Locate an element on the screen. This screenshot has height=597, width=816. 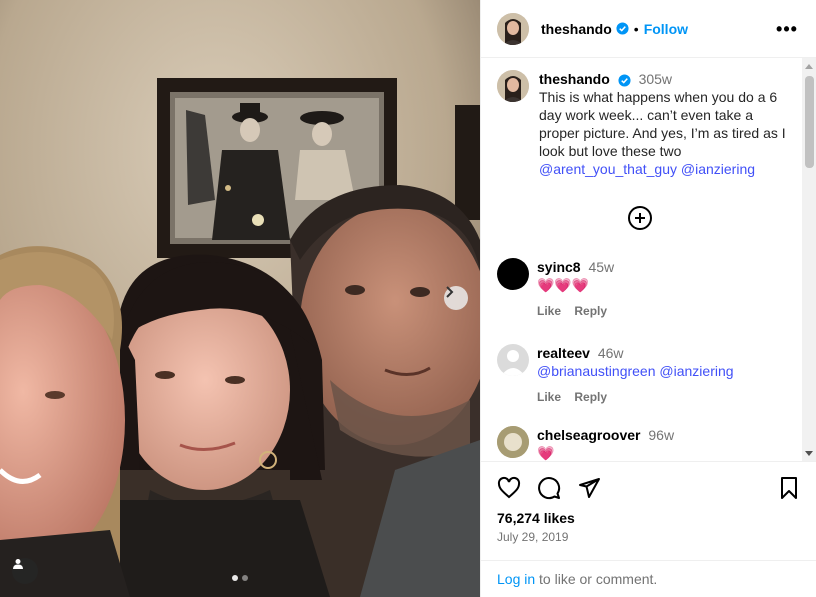
default-avatar-icon is located at coordinates (513, 363).